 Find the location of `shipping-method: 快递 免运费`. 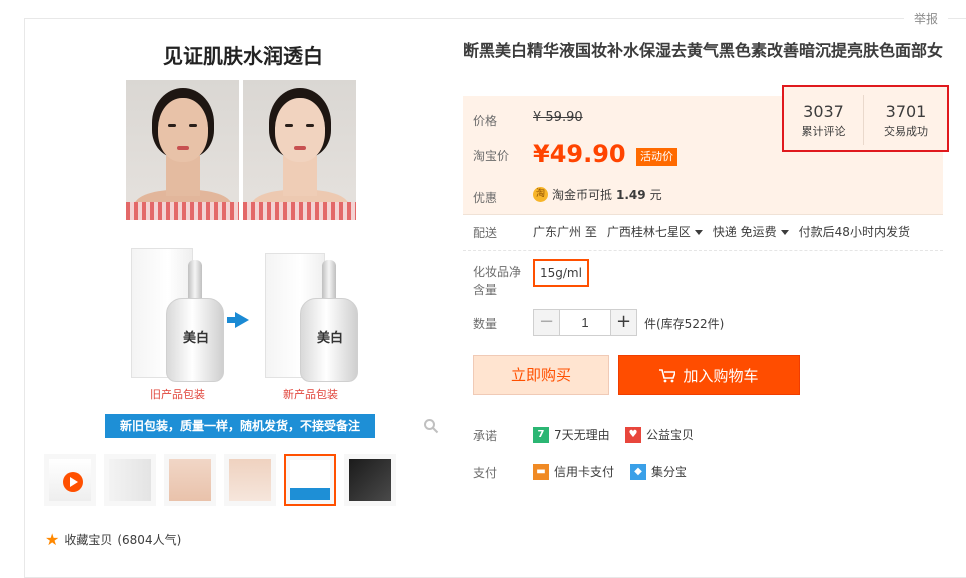

shipping-method: 快递 免运费 is located at coordinates (744, 232).